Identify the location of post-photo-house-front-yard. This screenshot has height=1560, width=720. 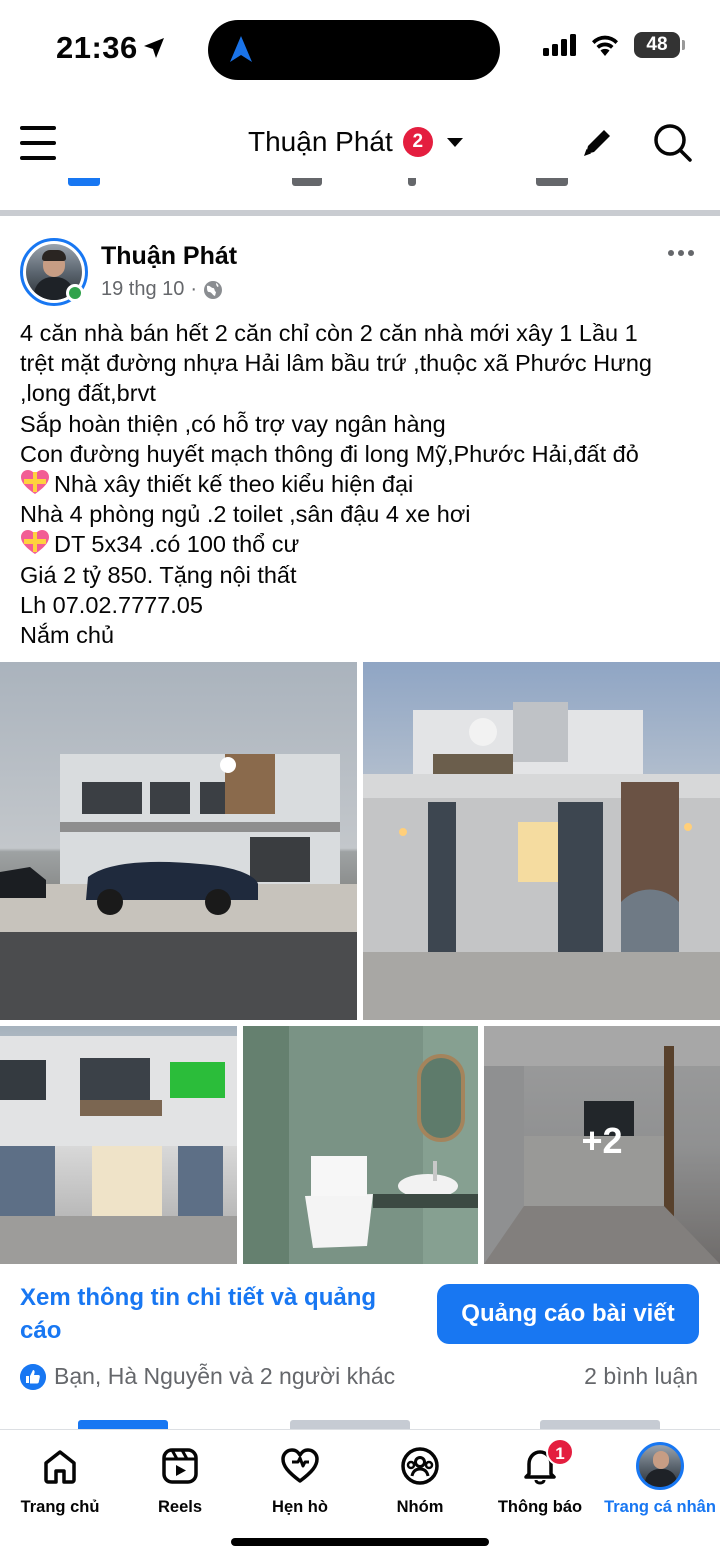
(118, 1145).